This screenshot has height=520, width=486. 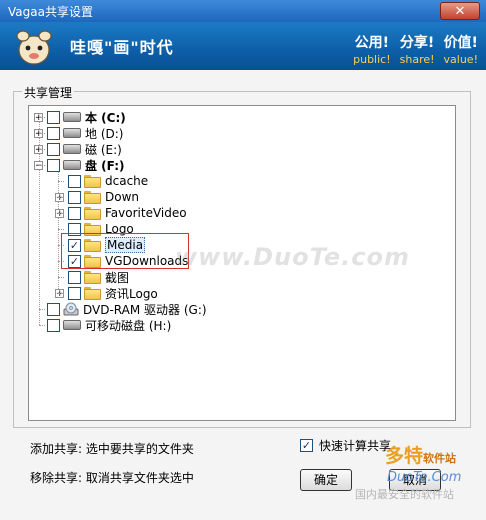 I want to click on fast-calc-checkbox: ✓, so click(x=306, y=445).